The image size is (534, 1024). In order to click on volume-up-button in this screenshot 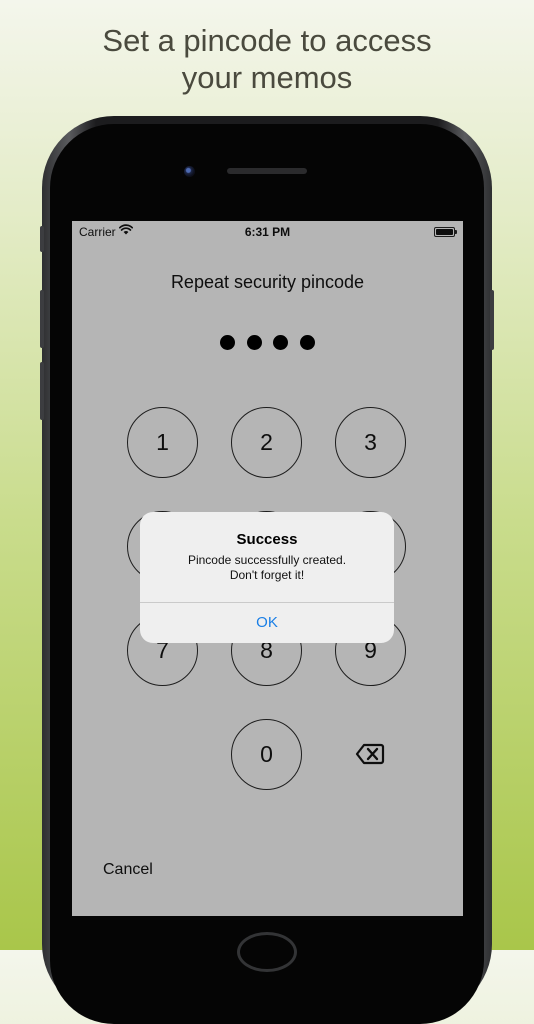, I will do `click(42, 319)`.